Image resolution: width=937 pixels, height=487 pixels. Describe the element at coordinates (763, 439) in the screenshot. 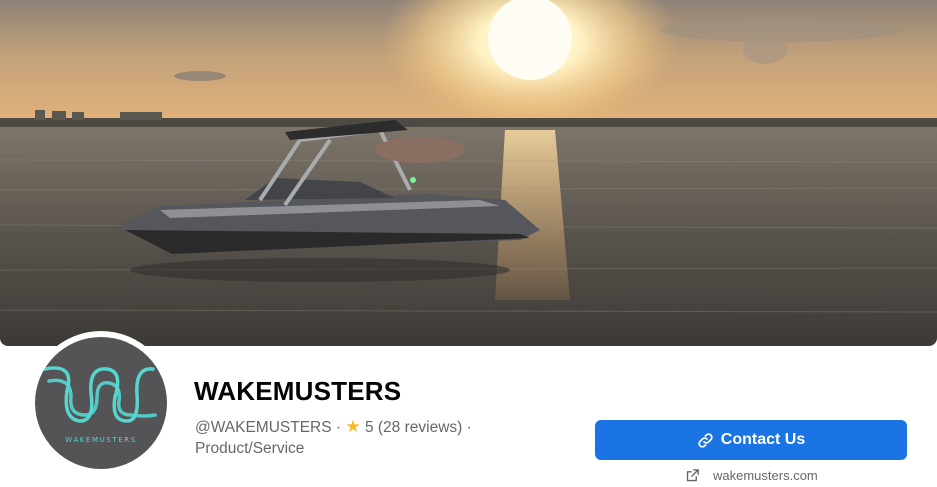

I see `contact-us-label: Contact Us` at that location.